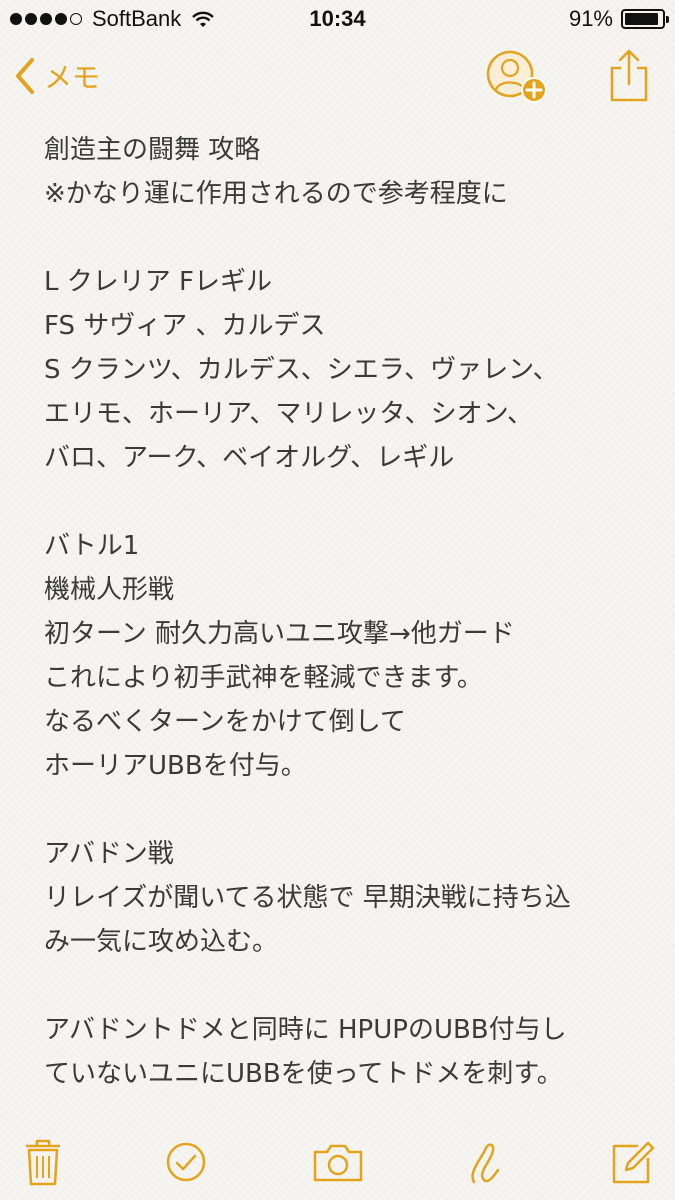 The image size is (675, 1200). I want to click on camera-button, so click(338, 1162).